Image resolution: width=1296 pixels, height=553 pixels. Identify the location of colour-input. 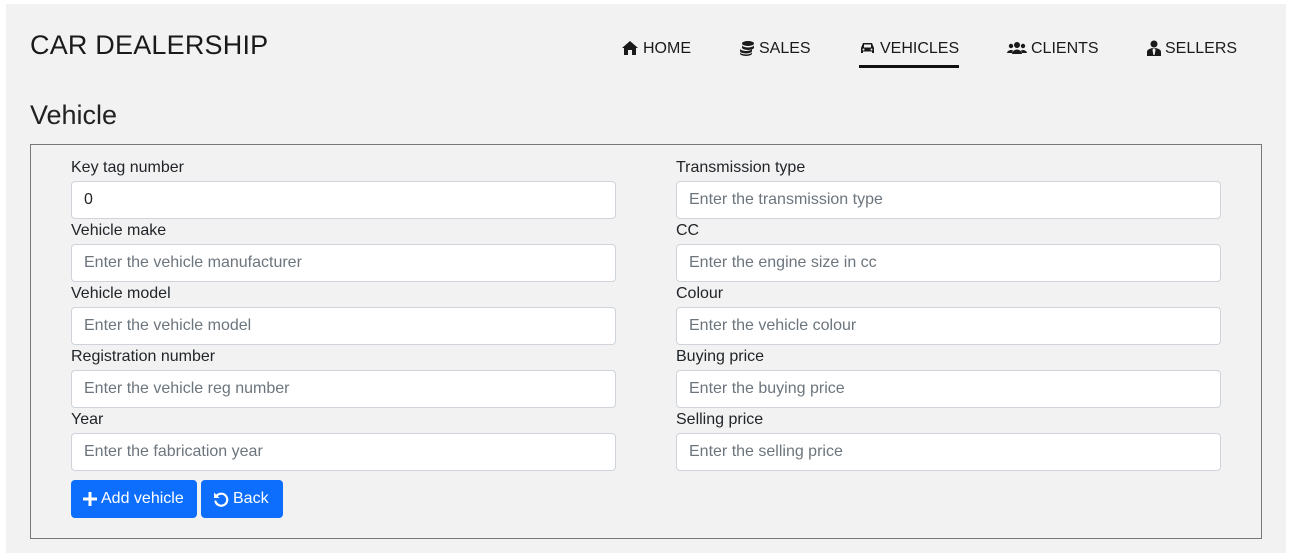
(948, 326).